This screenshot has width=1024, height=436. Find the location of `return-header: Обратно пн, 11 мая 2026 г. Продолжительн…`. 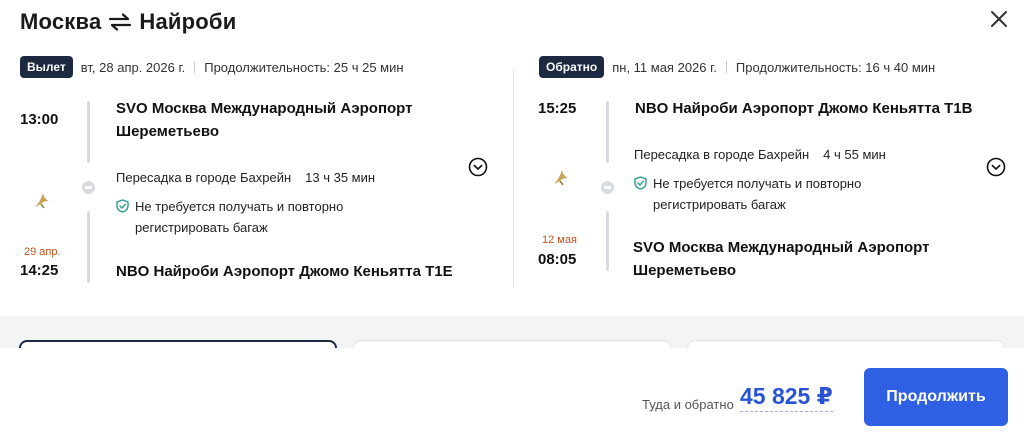

return-header: Обратно пн, 11 мая 2026 г. Продолжительн… is located at coordinates (737, 67).